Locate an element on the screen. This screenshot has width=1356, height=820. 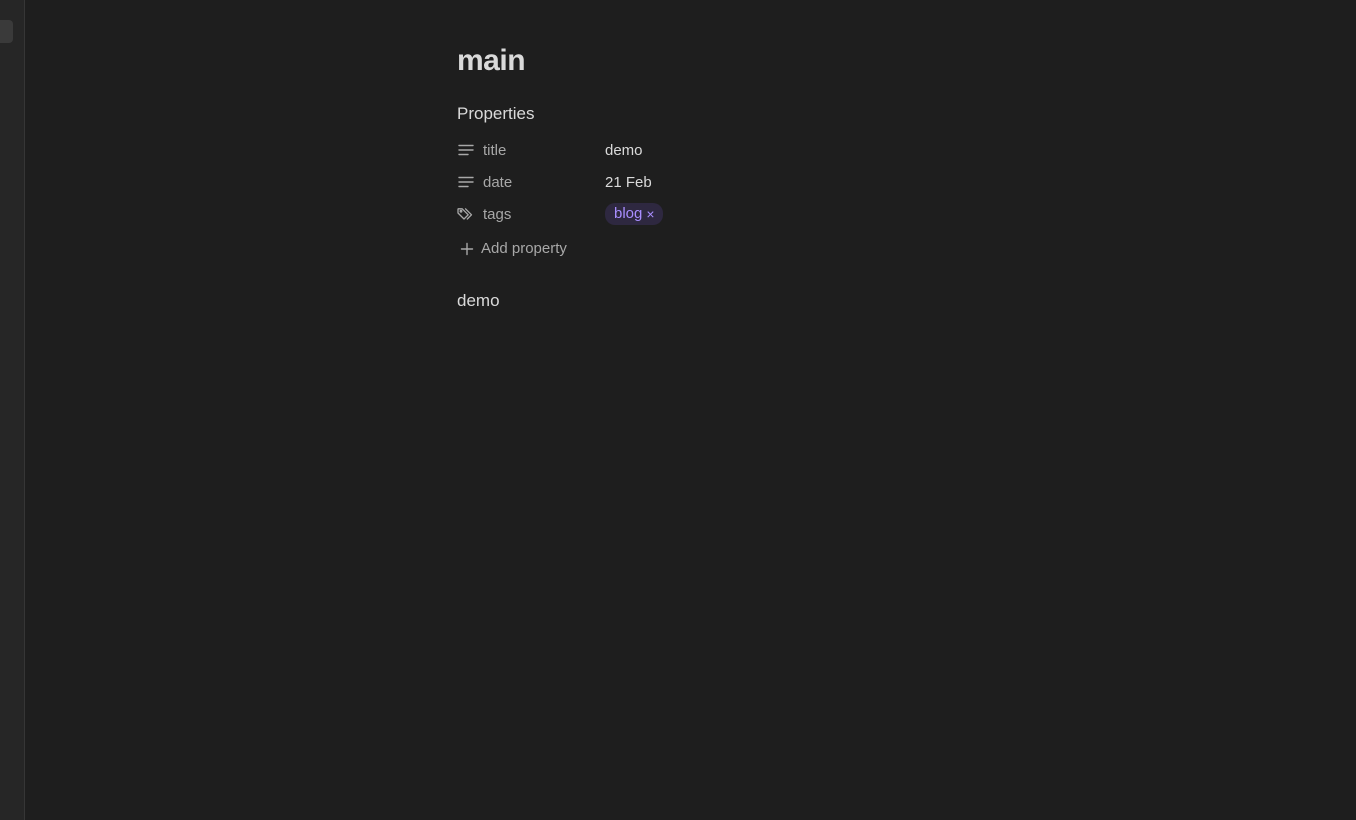
left-sidebar-strip is located at coordinates (12, 410).